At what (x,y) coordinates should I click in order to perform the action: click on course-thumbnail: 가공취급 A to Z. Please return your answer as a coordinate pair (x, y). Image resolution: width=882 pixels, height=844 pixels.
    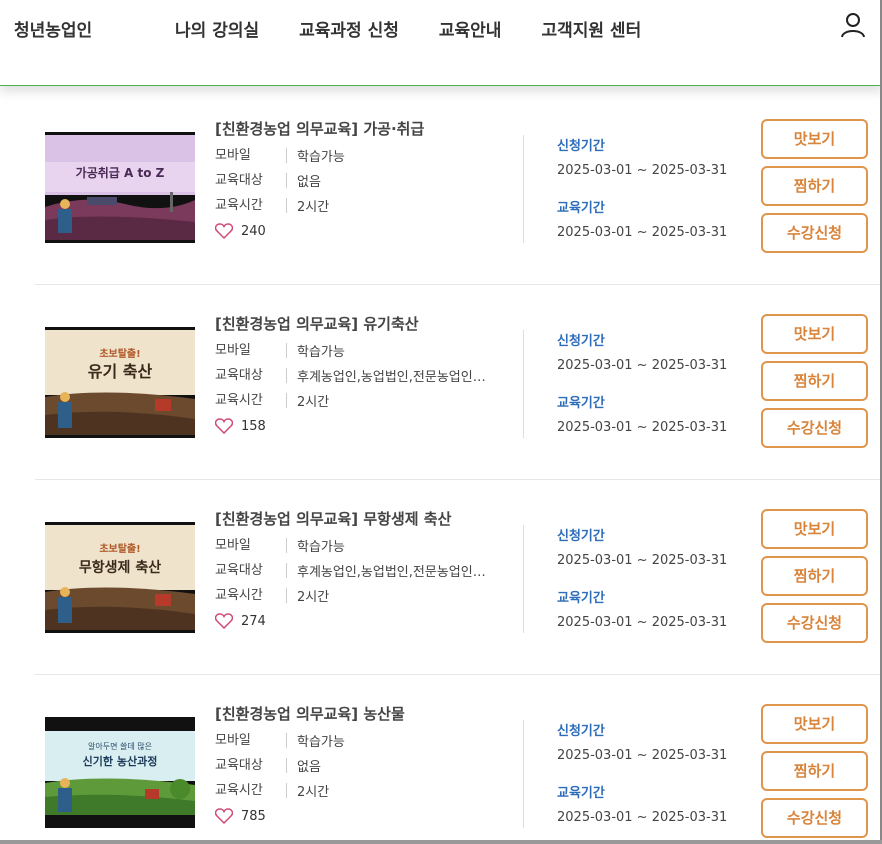
    Looking at the image, I should click on (120, 187).